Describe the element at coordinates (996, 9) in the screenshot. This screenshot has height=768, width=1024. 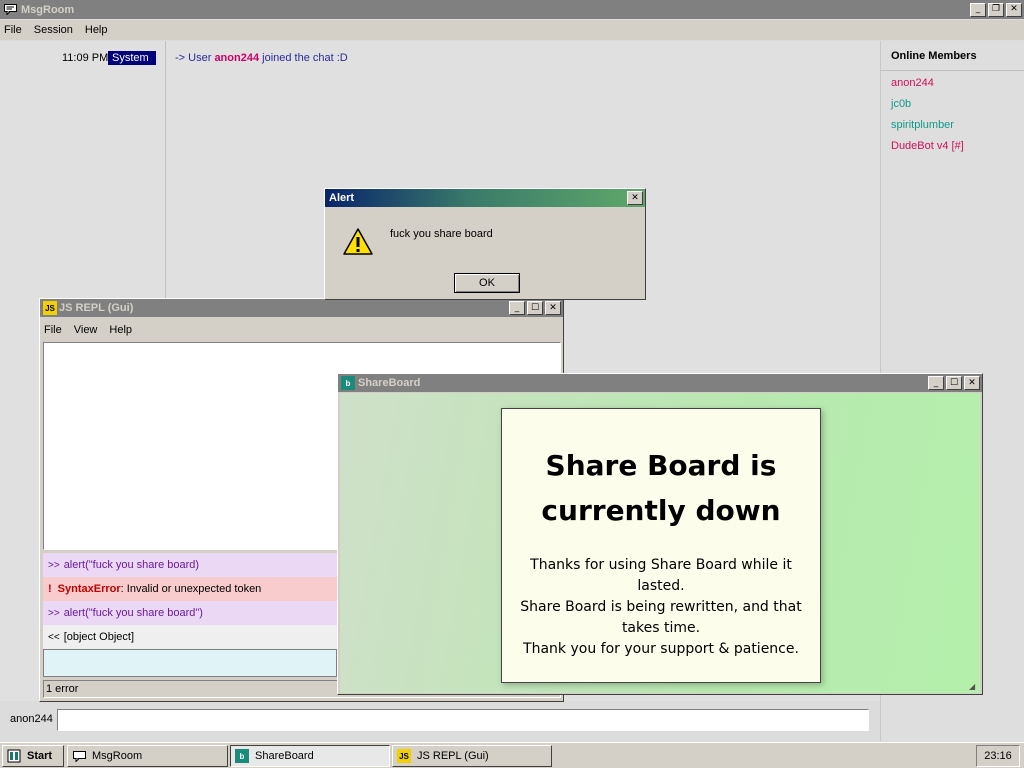
I see `restore-button: ❐` at that location.